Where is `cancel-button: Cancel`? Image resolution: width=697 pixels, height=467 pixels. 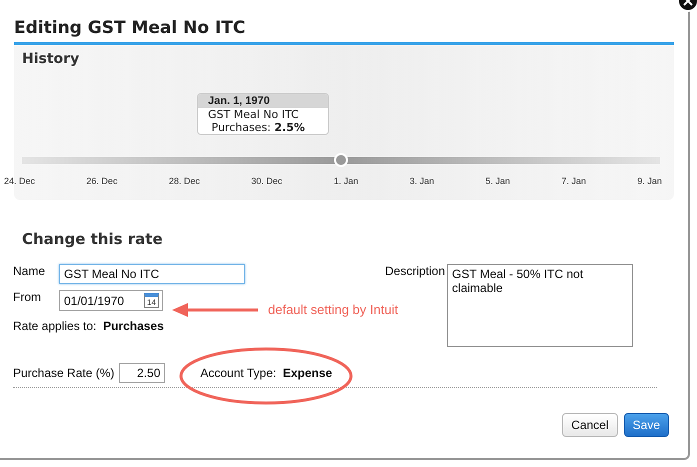
cancel-button: Cancel is located at coordinates (590, 425).